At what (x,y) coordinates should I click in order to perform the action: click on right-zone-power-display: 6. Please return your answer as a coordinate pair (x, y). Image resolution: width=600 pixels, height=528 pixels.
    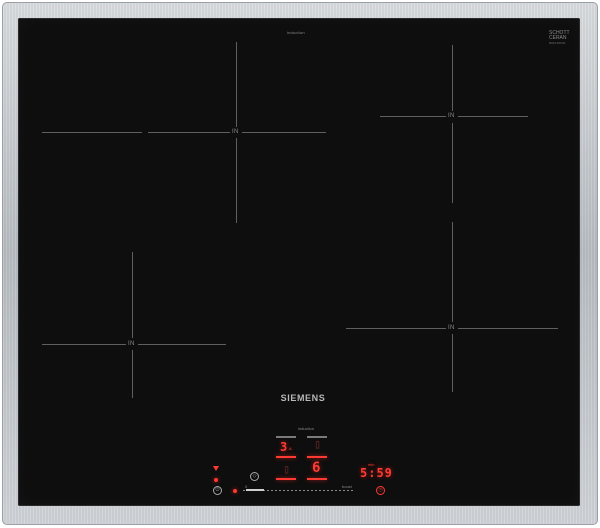
    Looking at the image, I should click on (316, 468).